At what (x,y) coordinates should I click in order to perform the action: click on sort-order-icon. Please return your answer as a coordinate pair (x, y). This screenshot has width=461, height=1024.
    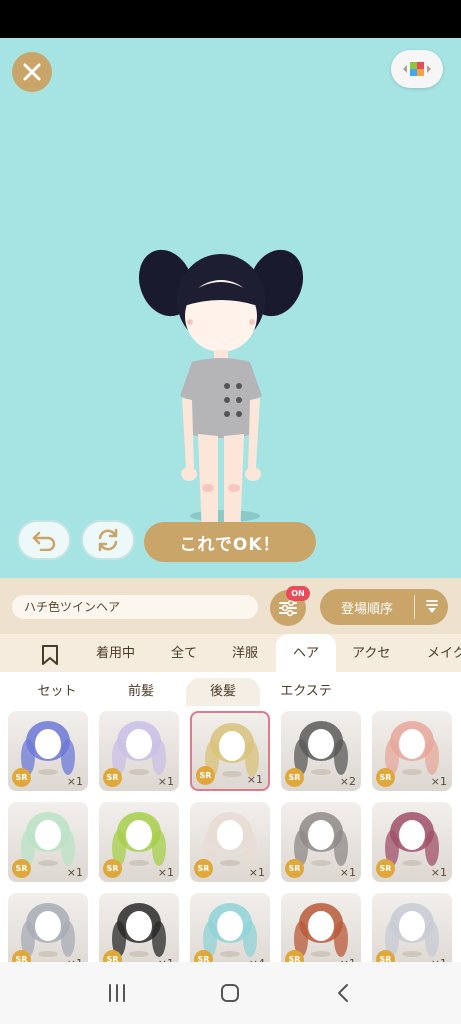
    Looking at the image, I should click on (431, 606).